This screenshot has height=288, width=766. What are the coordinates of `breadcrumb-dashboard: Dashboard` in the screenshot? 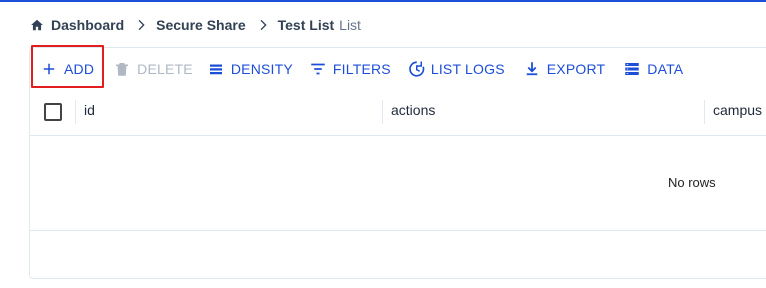 It's located at (87, 25).